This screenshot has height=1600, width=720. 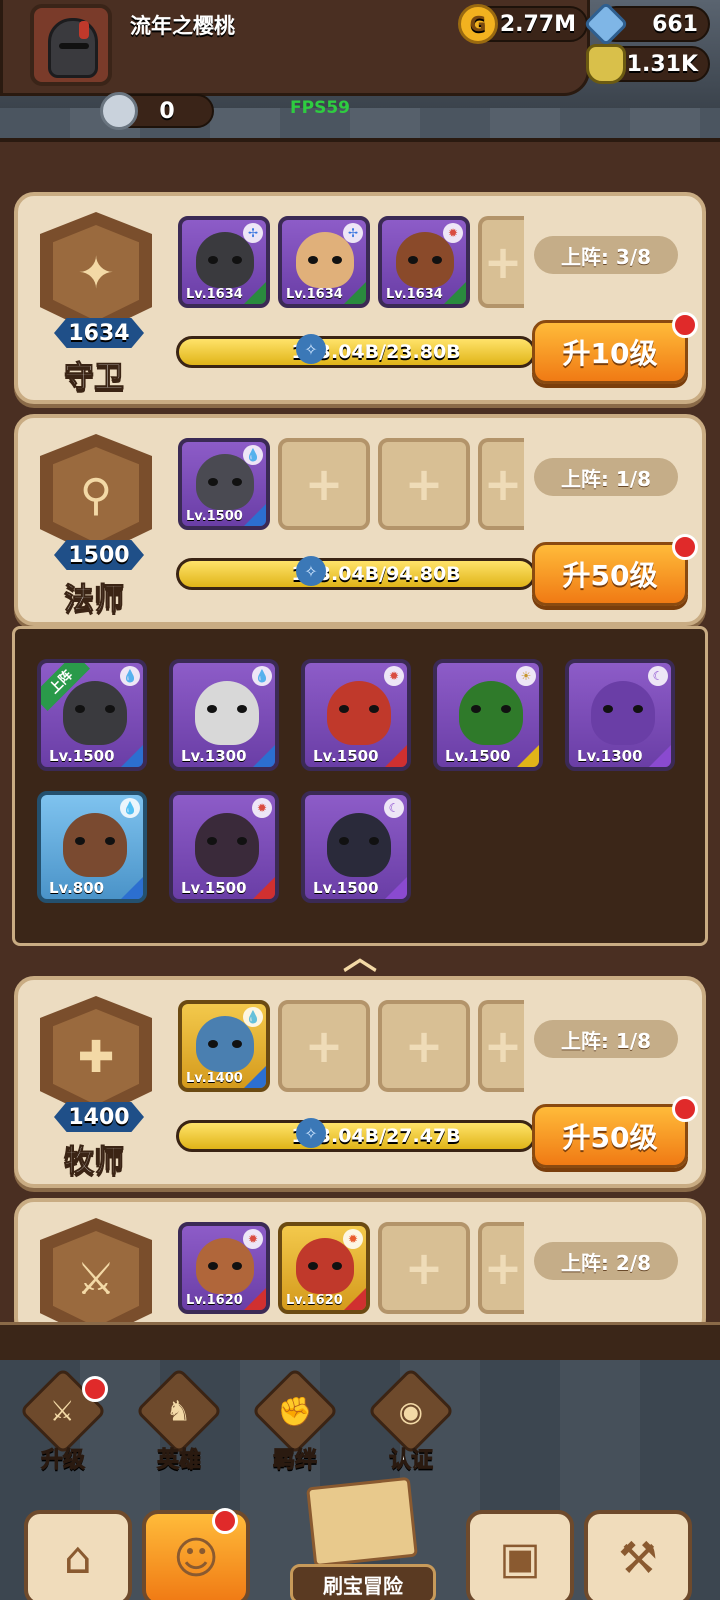 I want to click on class-card-warrior: ⚔ ✹ Lv.1620 ✹ Lv.1620 + + 上阵: 2/8, so click(x=360, y=1269).